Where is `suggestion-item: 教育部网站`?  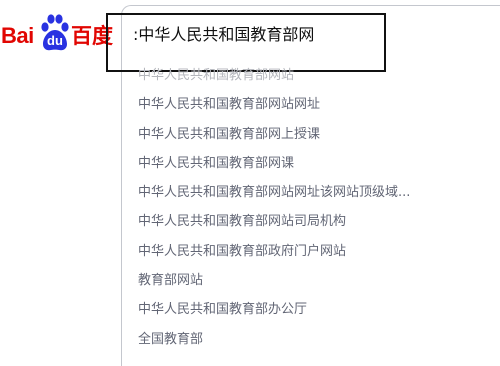 suggestion-item: 教育部网站 is located at coordinates (274, 280).